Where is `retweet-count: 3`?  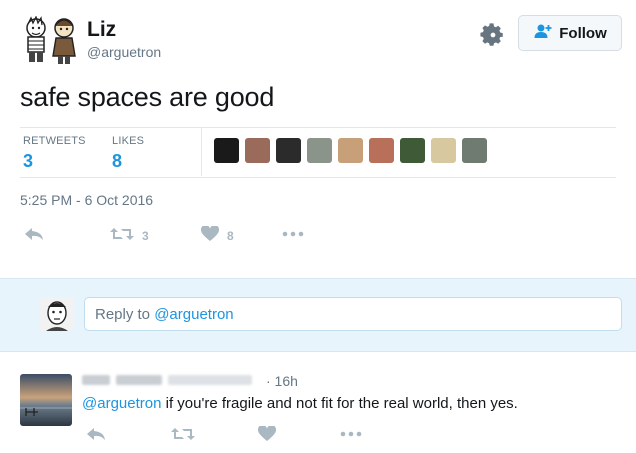 retweet-count: 3 is located at coordinates (145, 235).